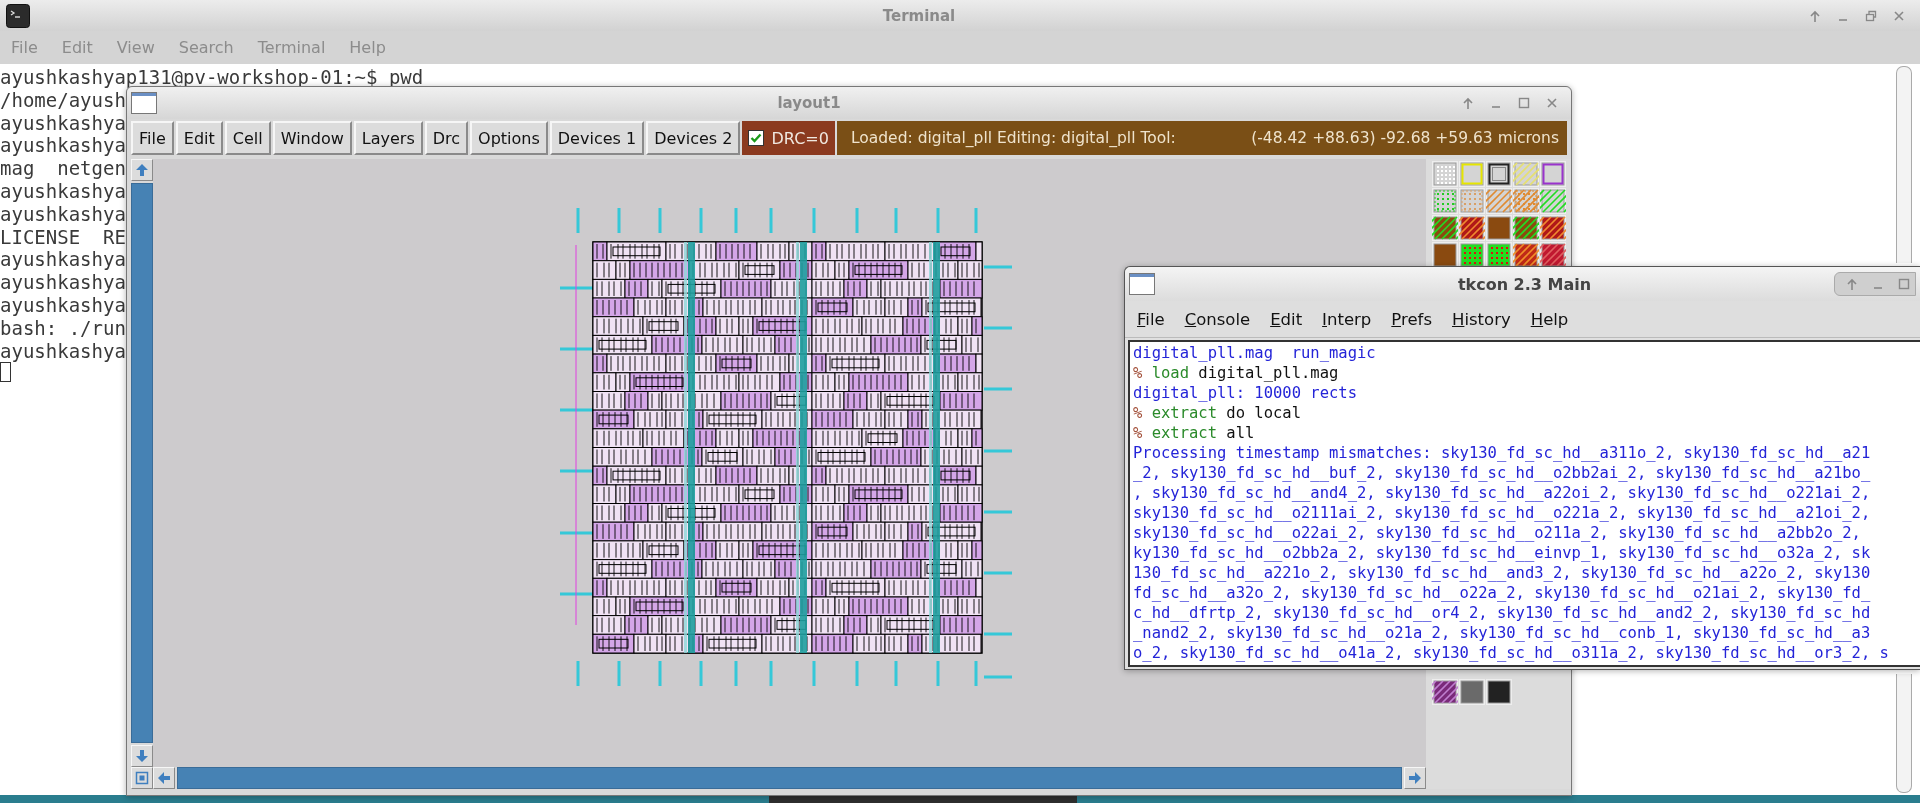 The height and width of the screenshot is (803, 1920). I want to click on menu-item: Interp, so click(1347, 319).